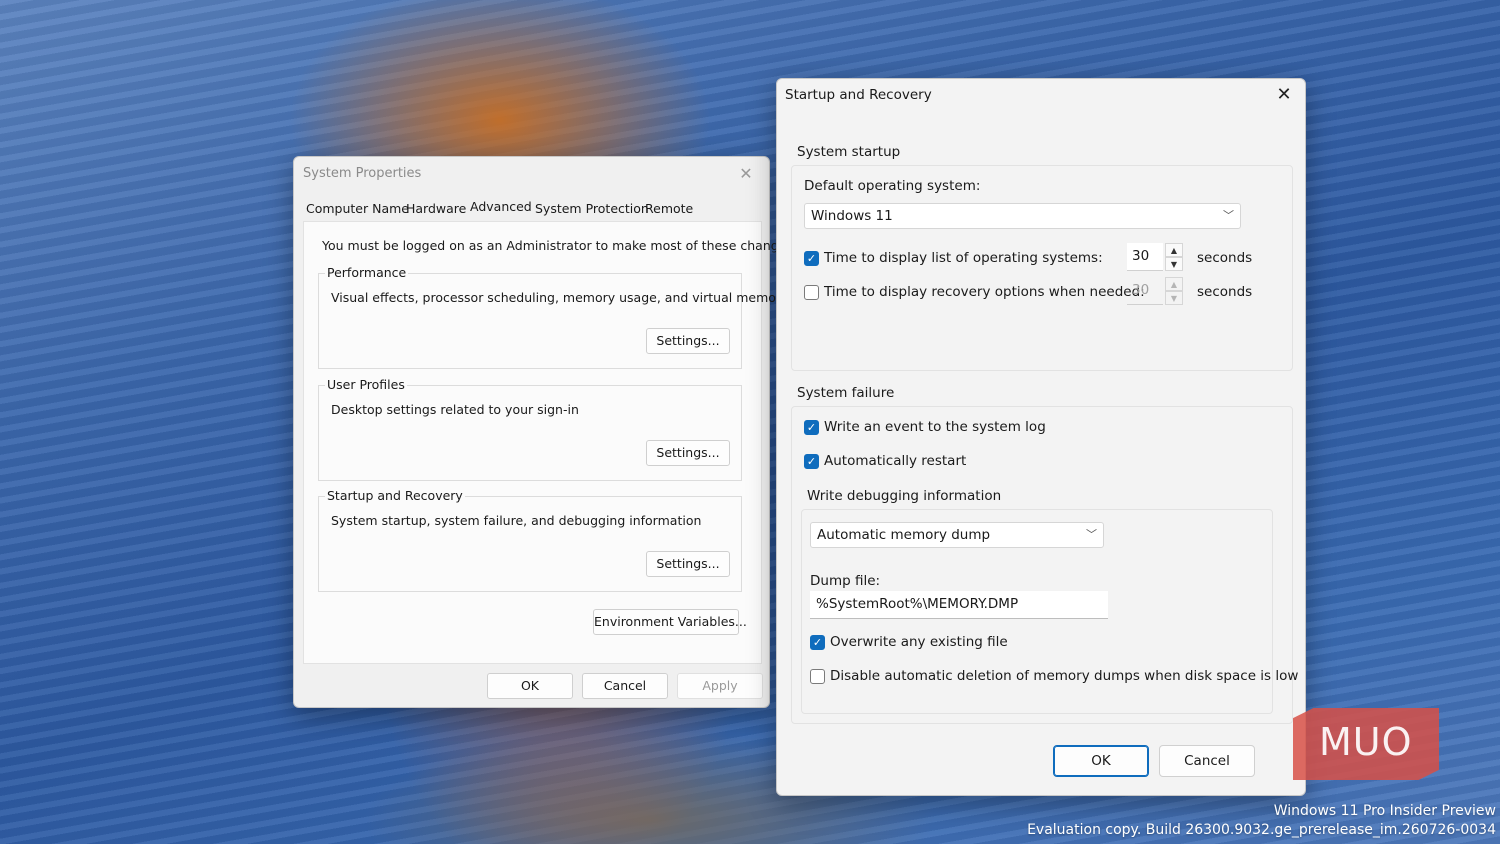  What do you see at coordinates (811, 292) in the screenshot?
I see `display-recovery-checkbox` at bounding box center [811, 292].